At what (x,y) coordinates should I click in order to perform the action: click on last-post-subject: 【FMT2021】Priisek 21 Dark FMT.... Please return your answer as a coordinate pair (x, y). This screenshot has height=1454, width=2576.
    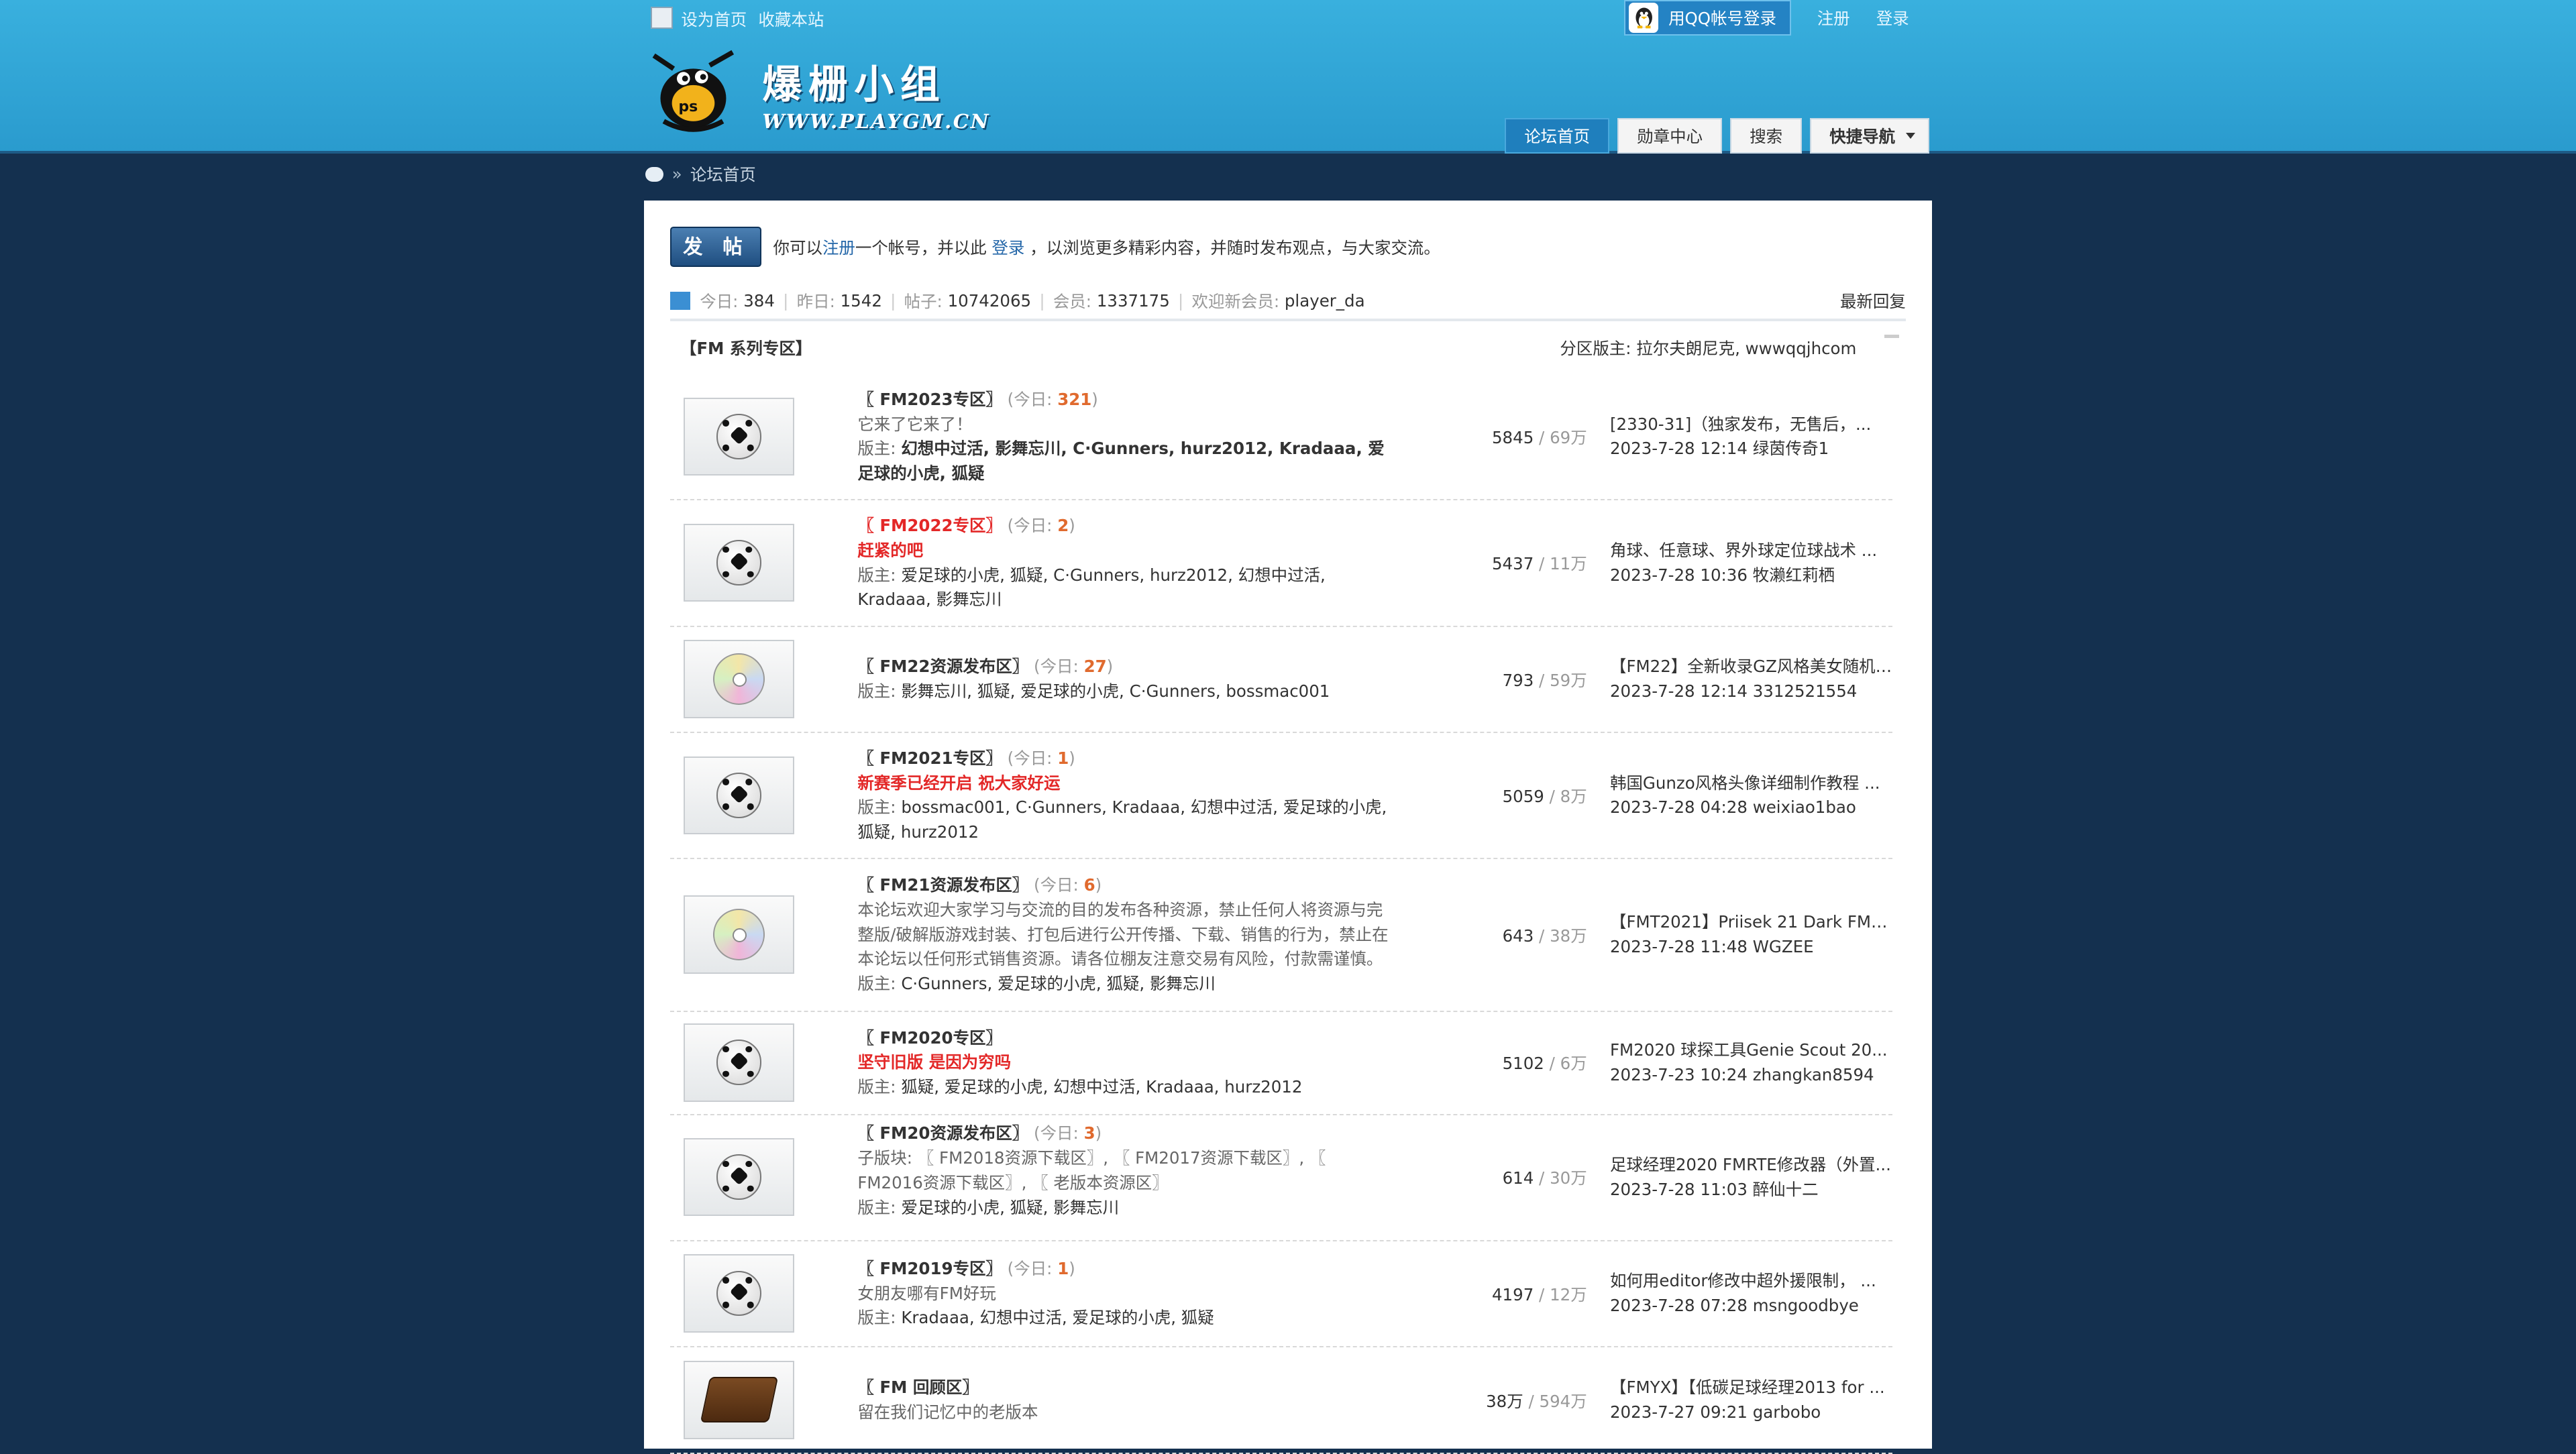
    Looking at the image, I should click on (1751, 922).